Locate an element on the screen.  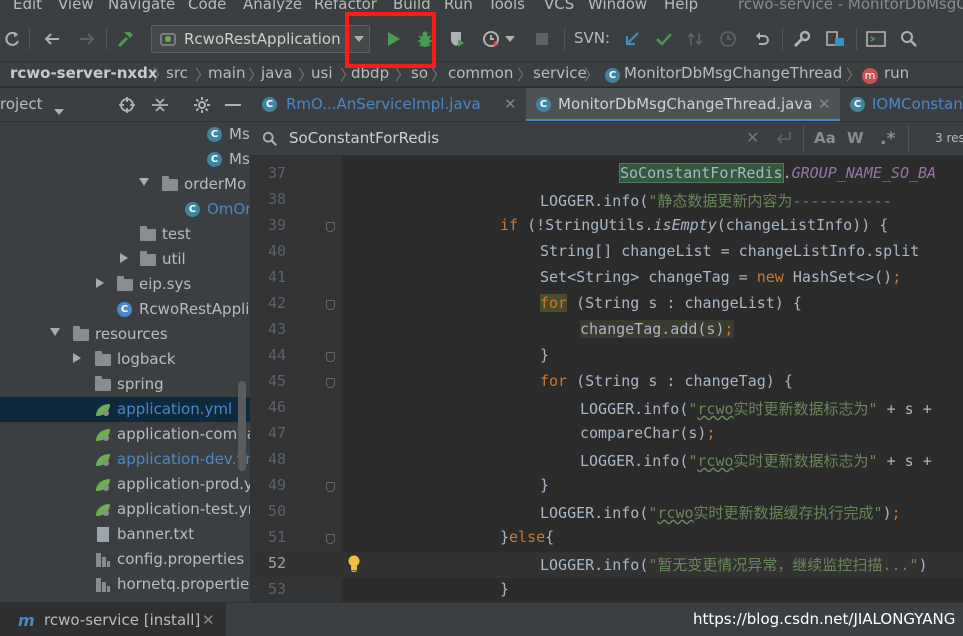
tree-item-selected: application.yml is located at coordinates (125, 409).